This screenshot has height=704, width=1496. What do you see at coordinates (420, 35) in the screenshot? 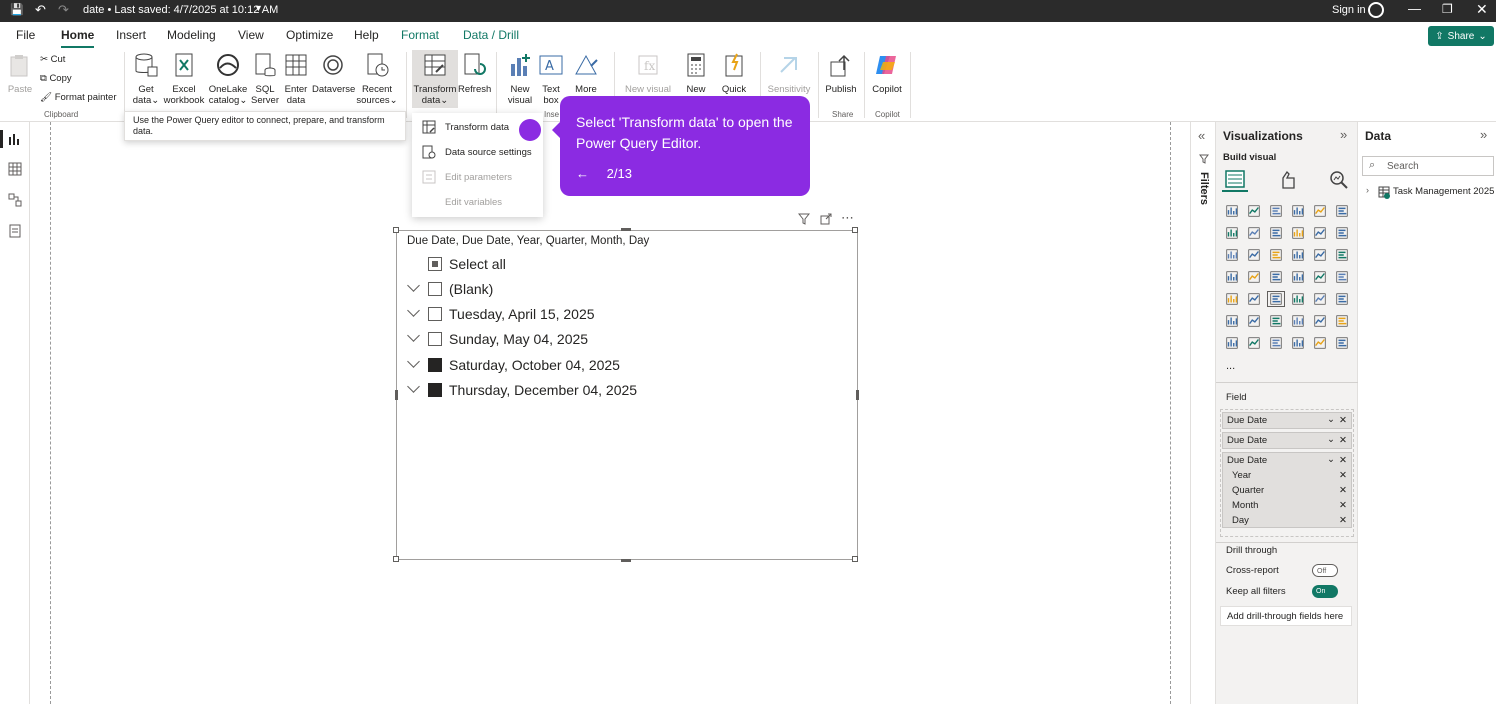
I see `tab-format: Format` at bounding box center [420, 35].